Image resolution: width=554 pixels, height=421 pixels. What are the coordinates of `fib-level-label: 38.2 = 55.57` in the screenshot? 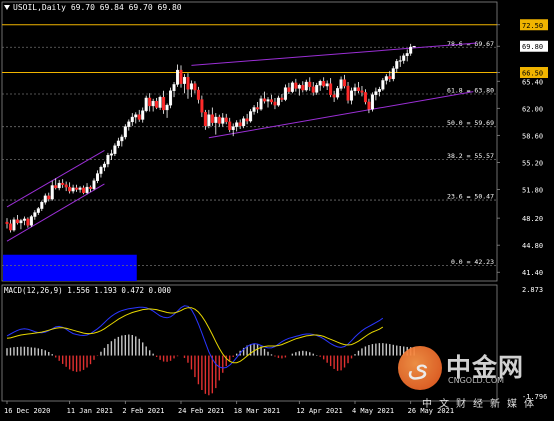 It's located at (470, 156).